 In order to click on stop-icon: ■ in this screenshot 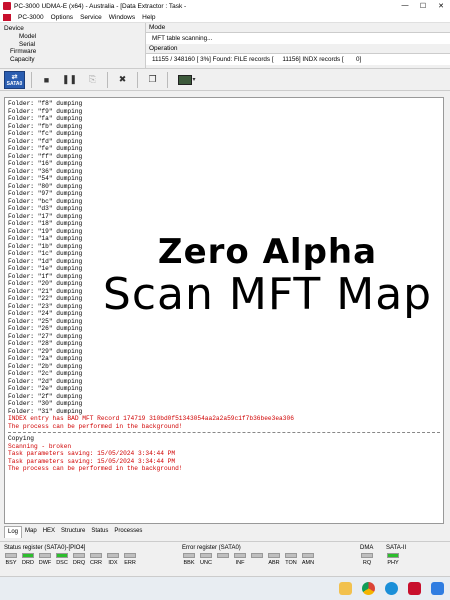, I will do `click(46, 79)`.